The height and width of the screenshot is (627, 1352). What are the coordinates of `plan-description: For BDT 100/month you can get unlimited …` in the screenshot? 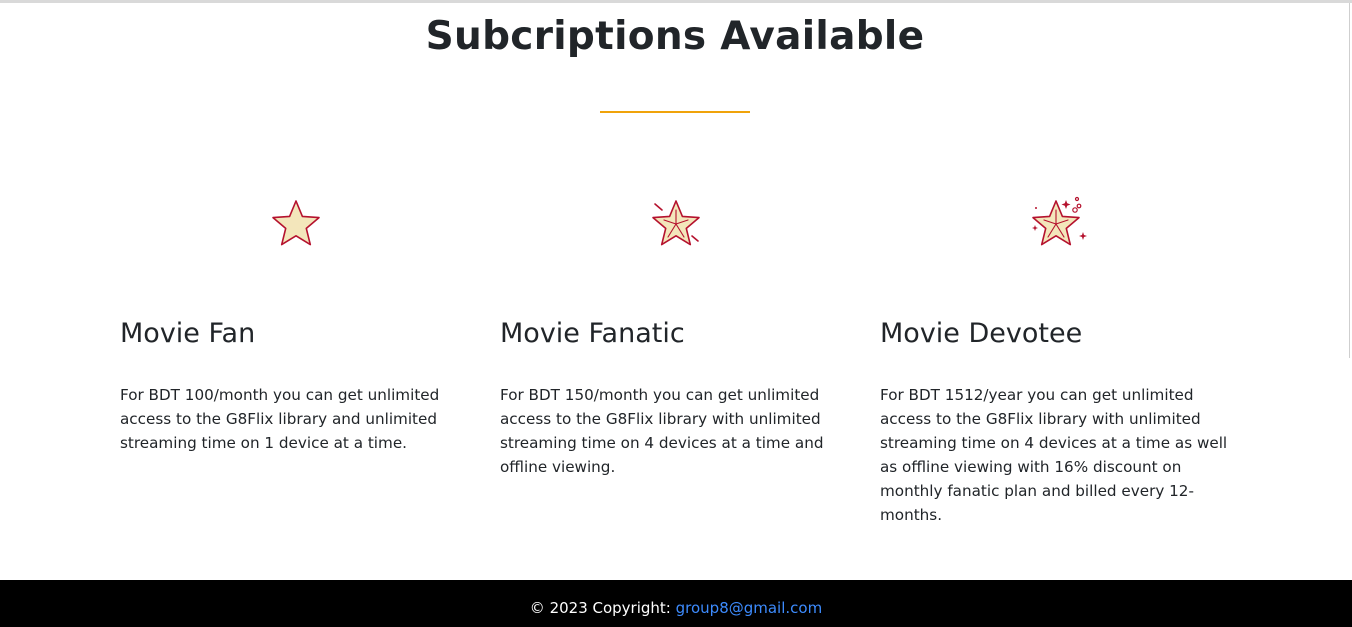 It's located at (280, 419).